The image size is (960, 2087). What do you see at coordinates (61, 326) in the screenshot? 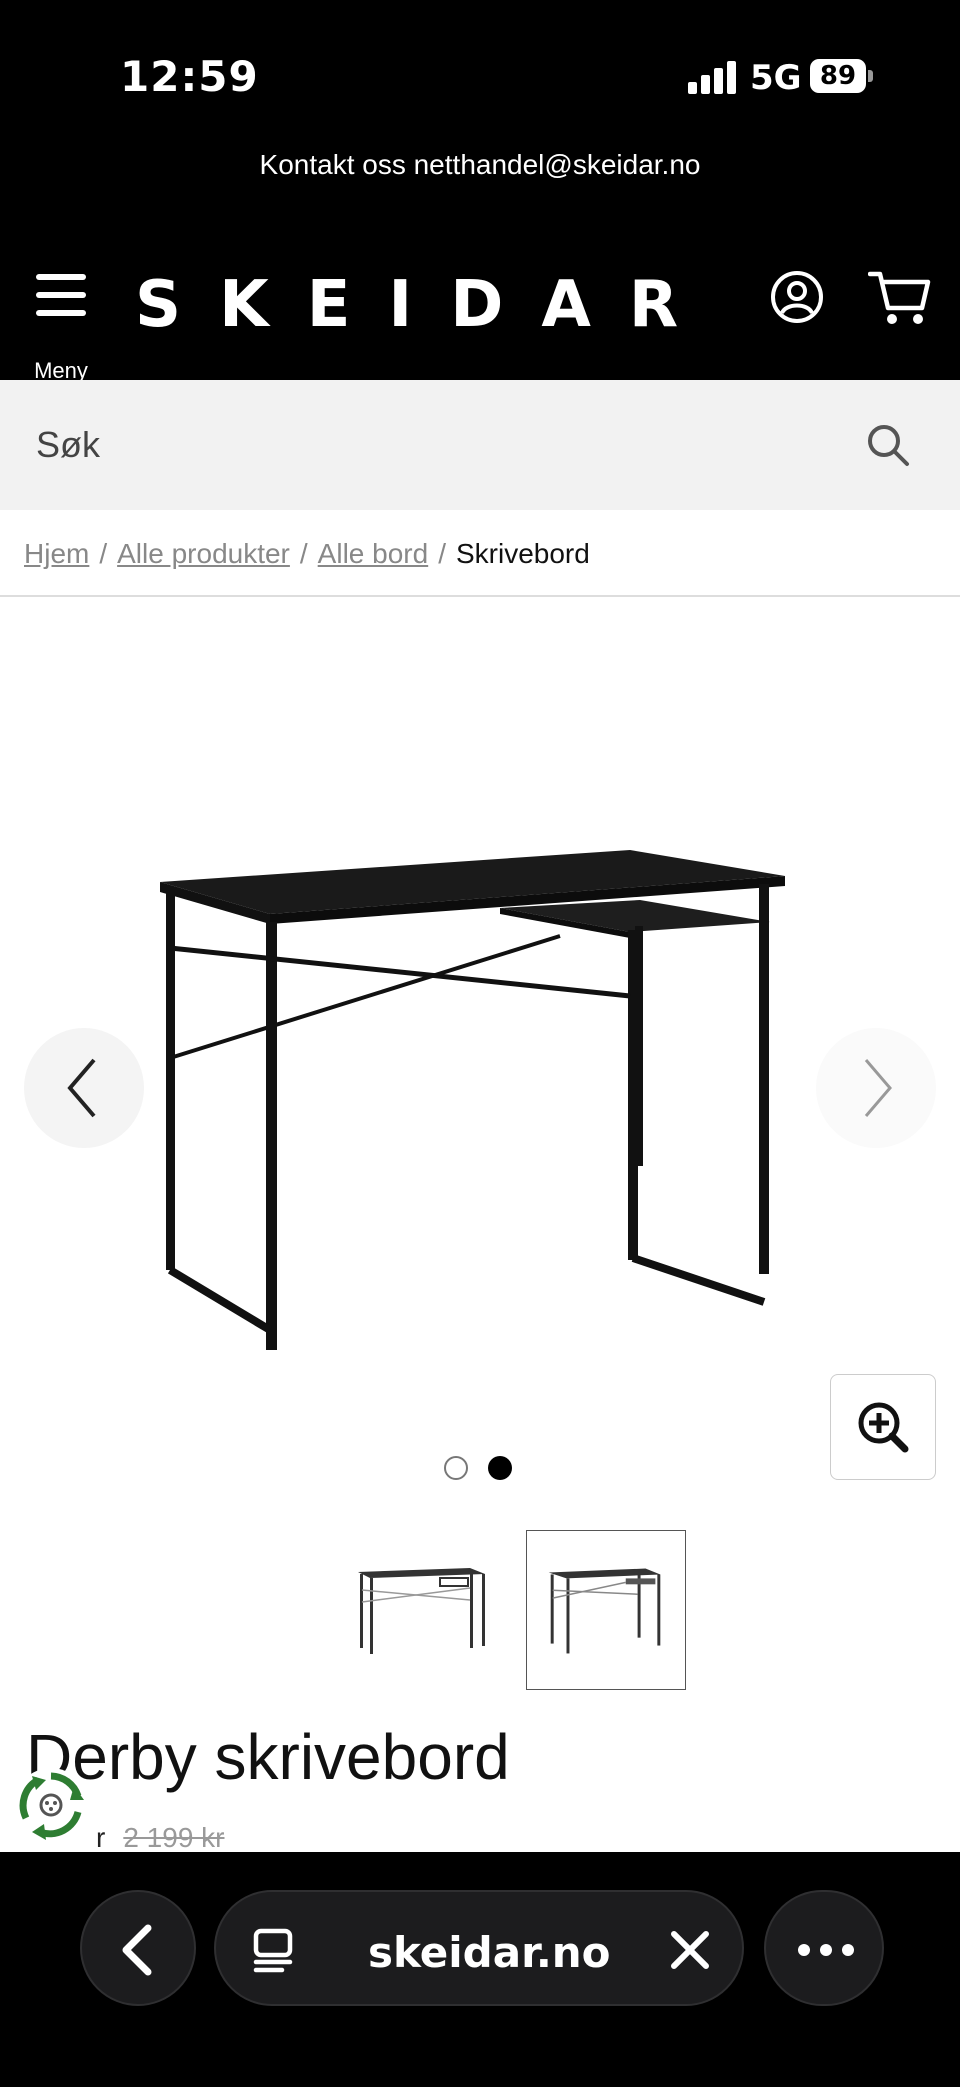
I see `menu-button: Meny` at bounding box center [61, 326].